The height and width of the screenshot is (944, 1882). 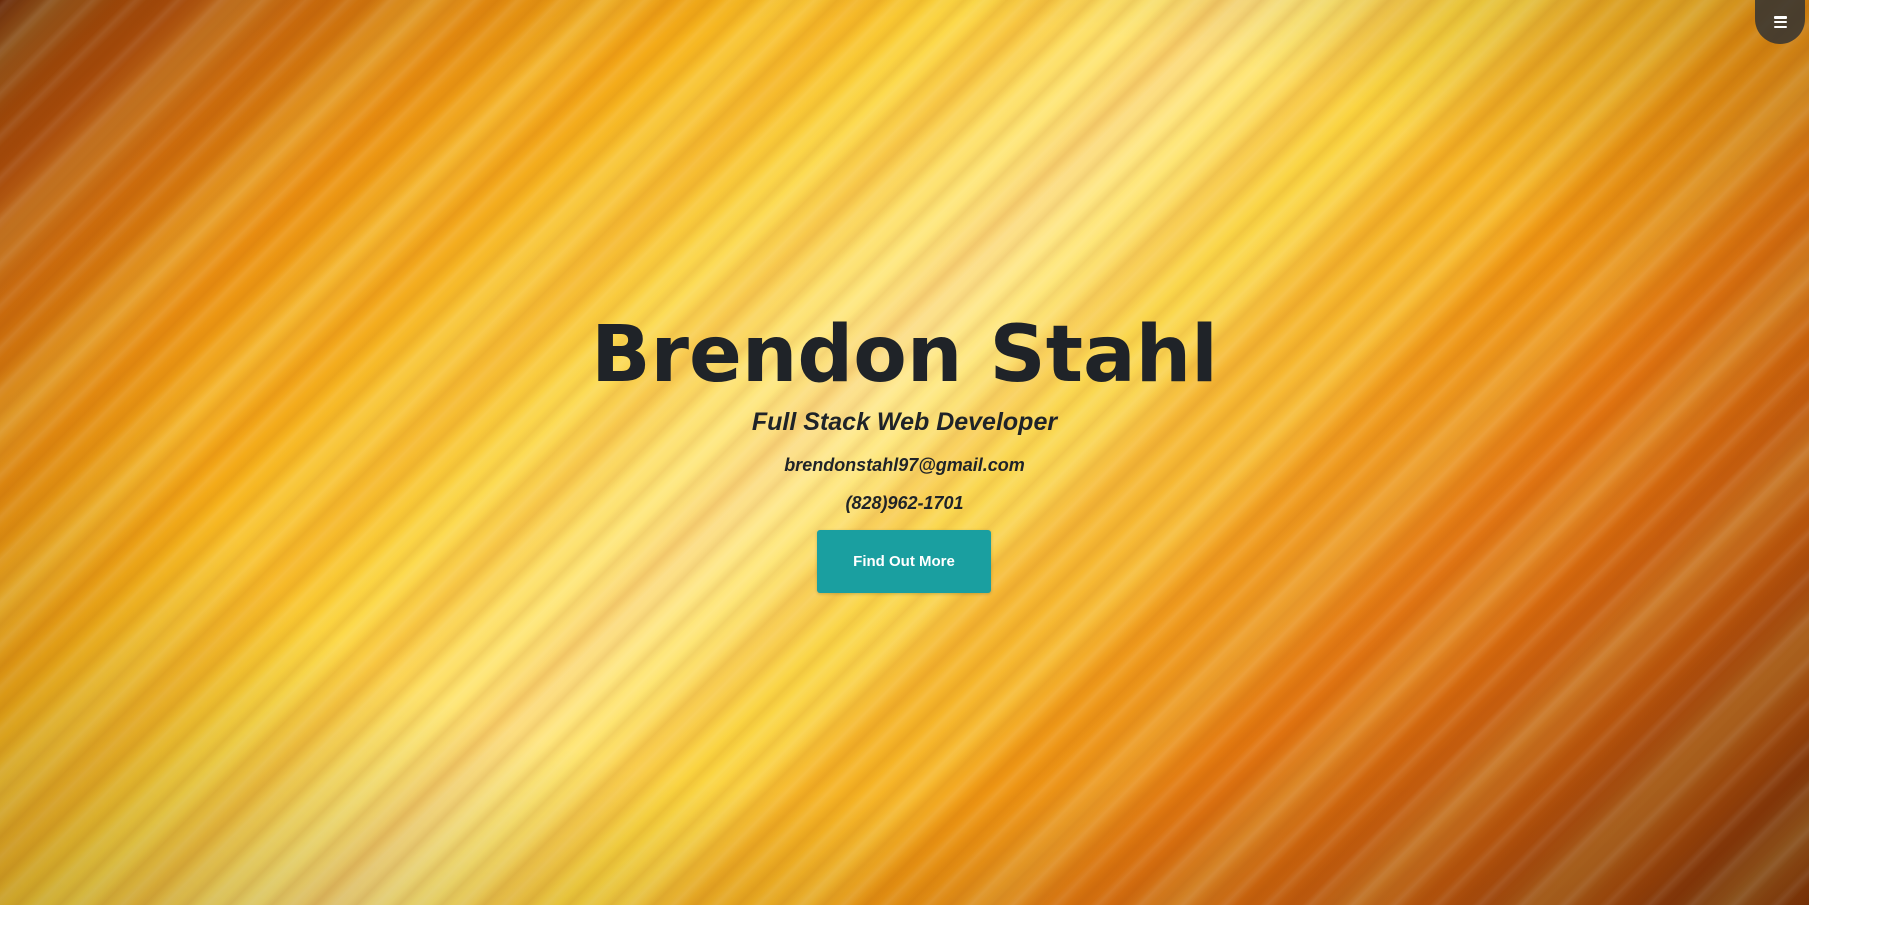 I want to click on hero-email: brendonstahl97@gmail.com, so click(x=904, y=465).